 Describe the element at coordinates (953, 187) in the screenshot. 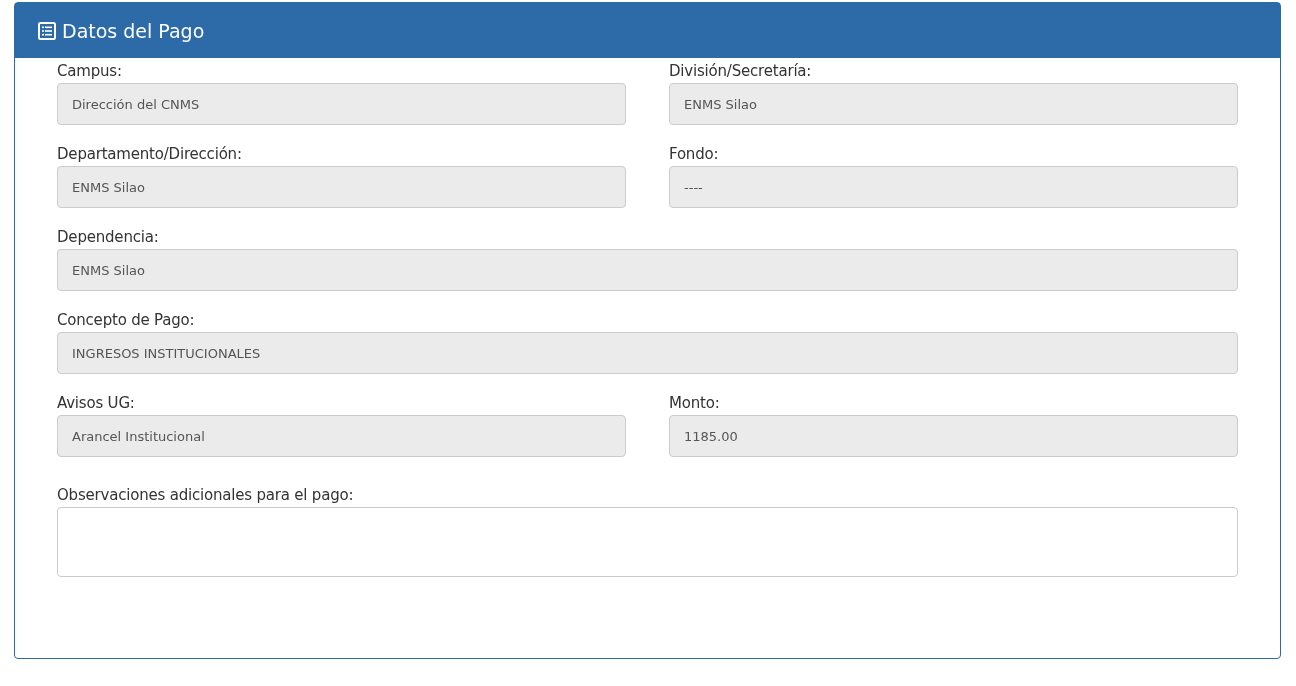

I see `input-field: ----` at that location.